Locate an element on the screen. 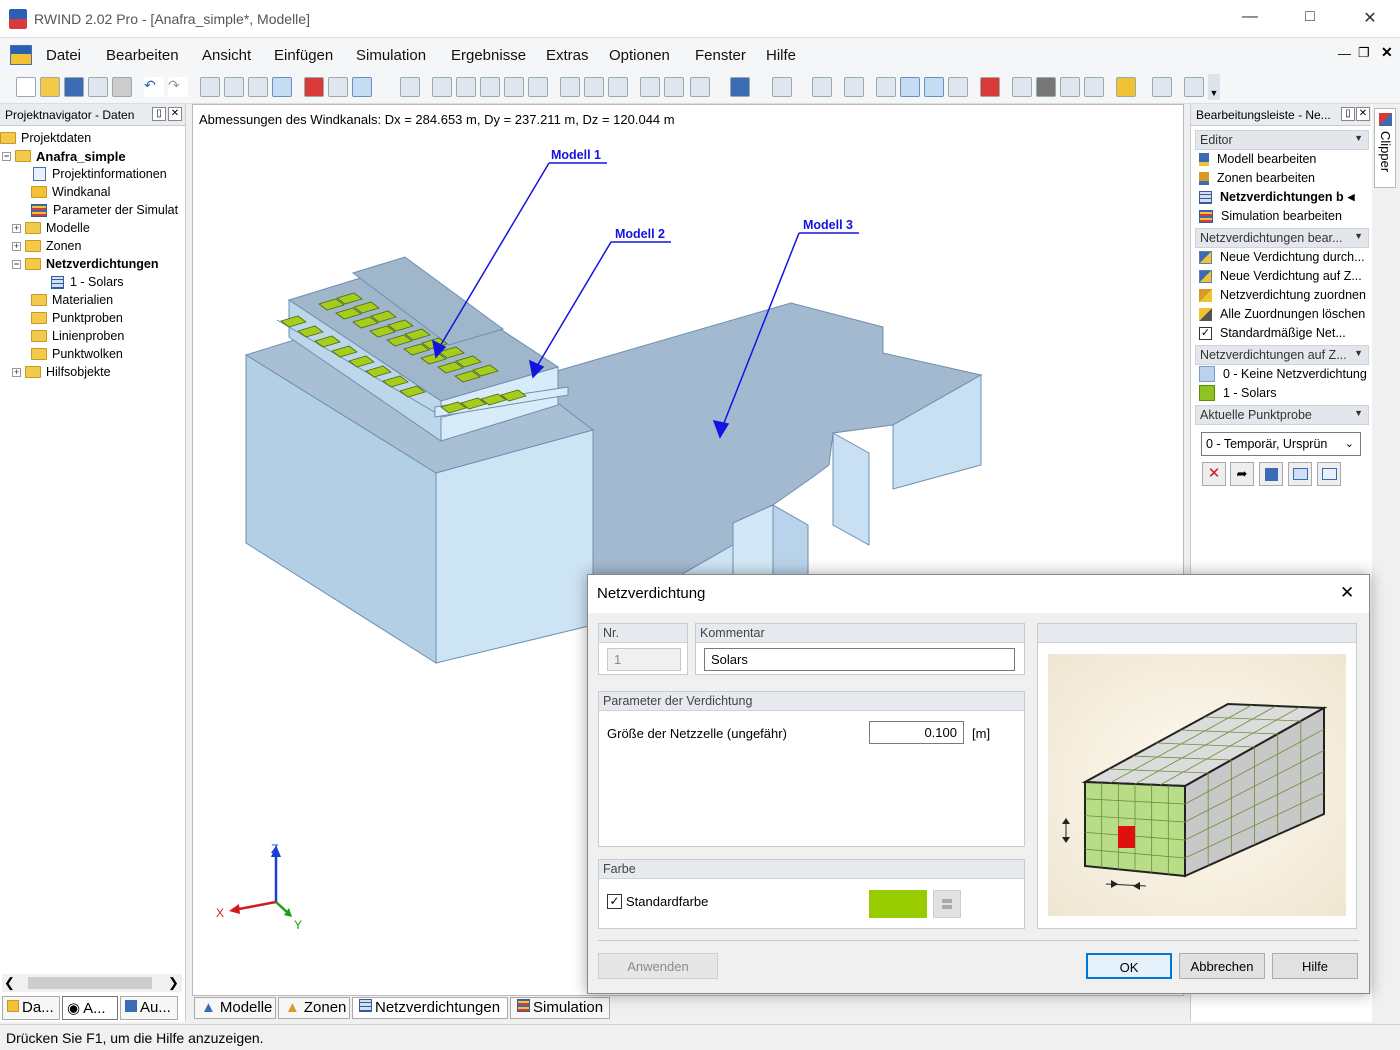  probe-settings-button is located at coordinates (1329, 474).